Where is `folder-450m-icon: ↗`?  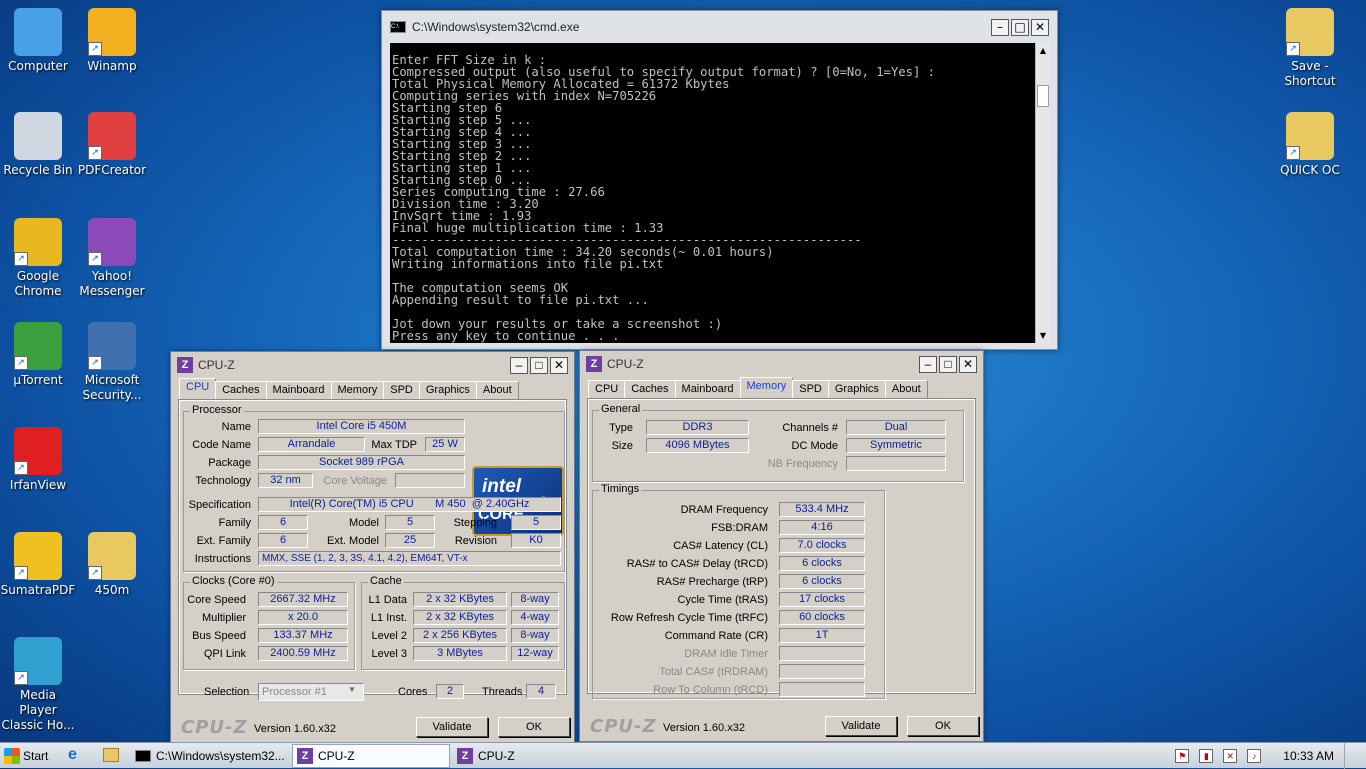 folder-450m-icon: ↗ is located at coordinates (112, 556).